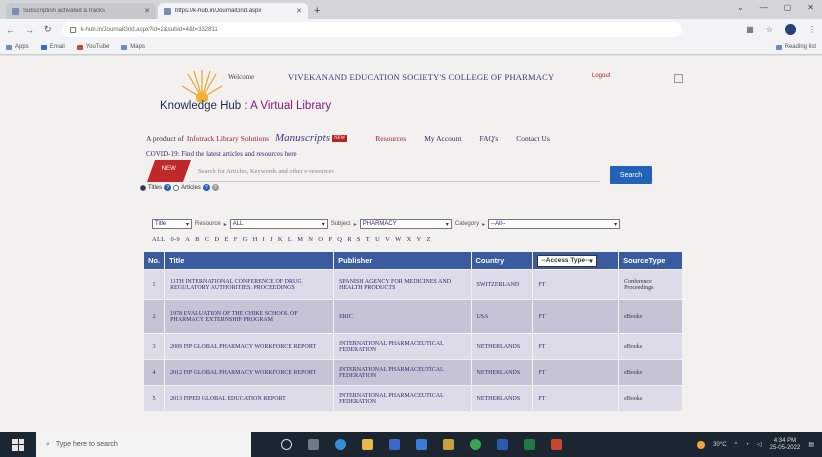  Describe the element at coordinates (48, 29) in the screenshot. I see `reload-icon: ↻` at that location.